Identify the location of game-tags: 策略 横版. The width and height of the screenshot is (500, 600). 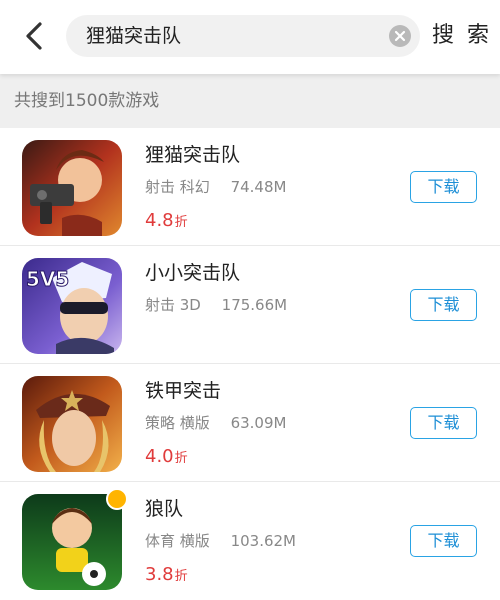
(177, 423).